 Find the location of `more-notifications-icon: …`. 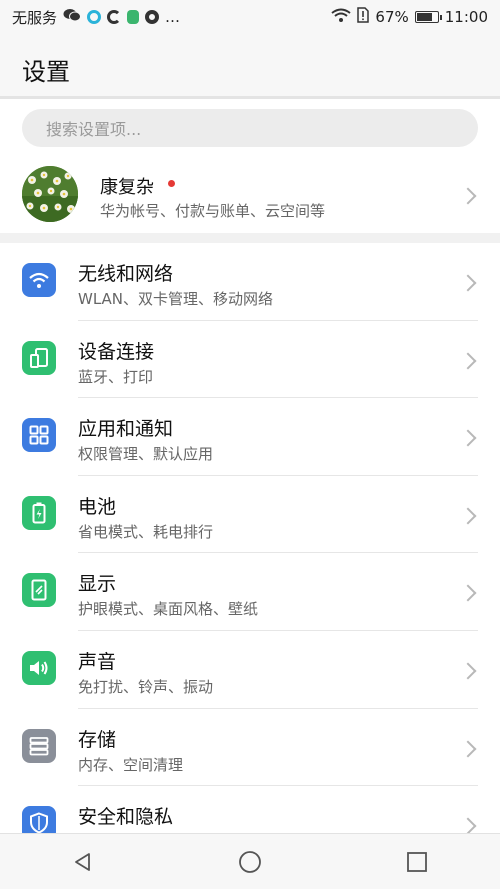

more-notifications-icon: … is located at coordinates (173, 17).